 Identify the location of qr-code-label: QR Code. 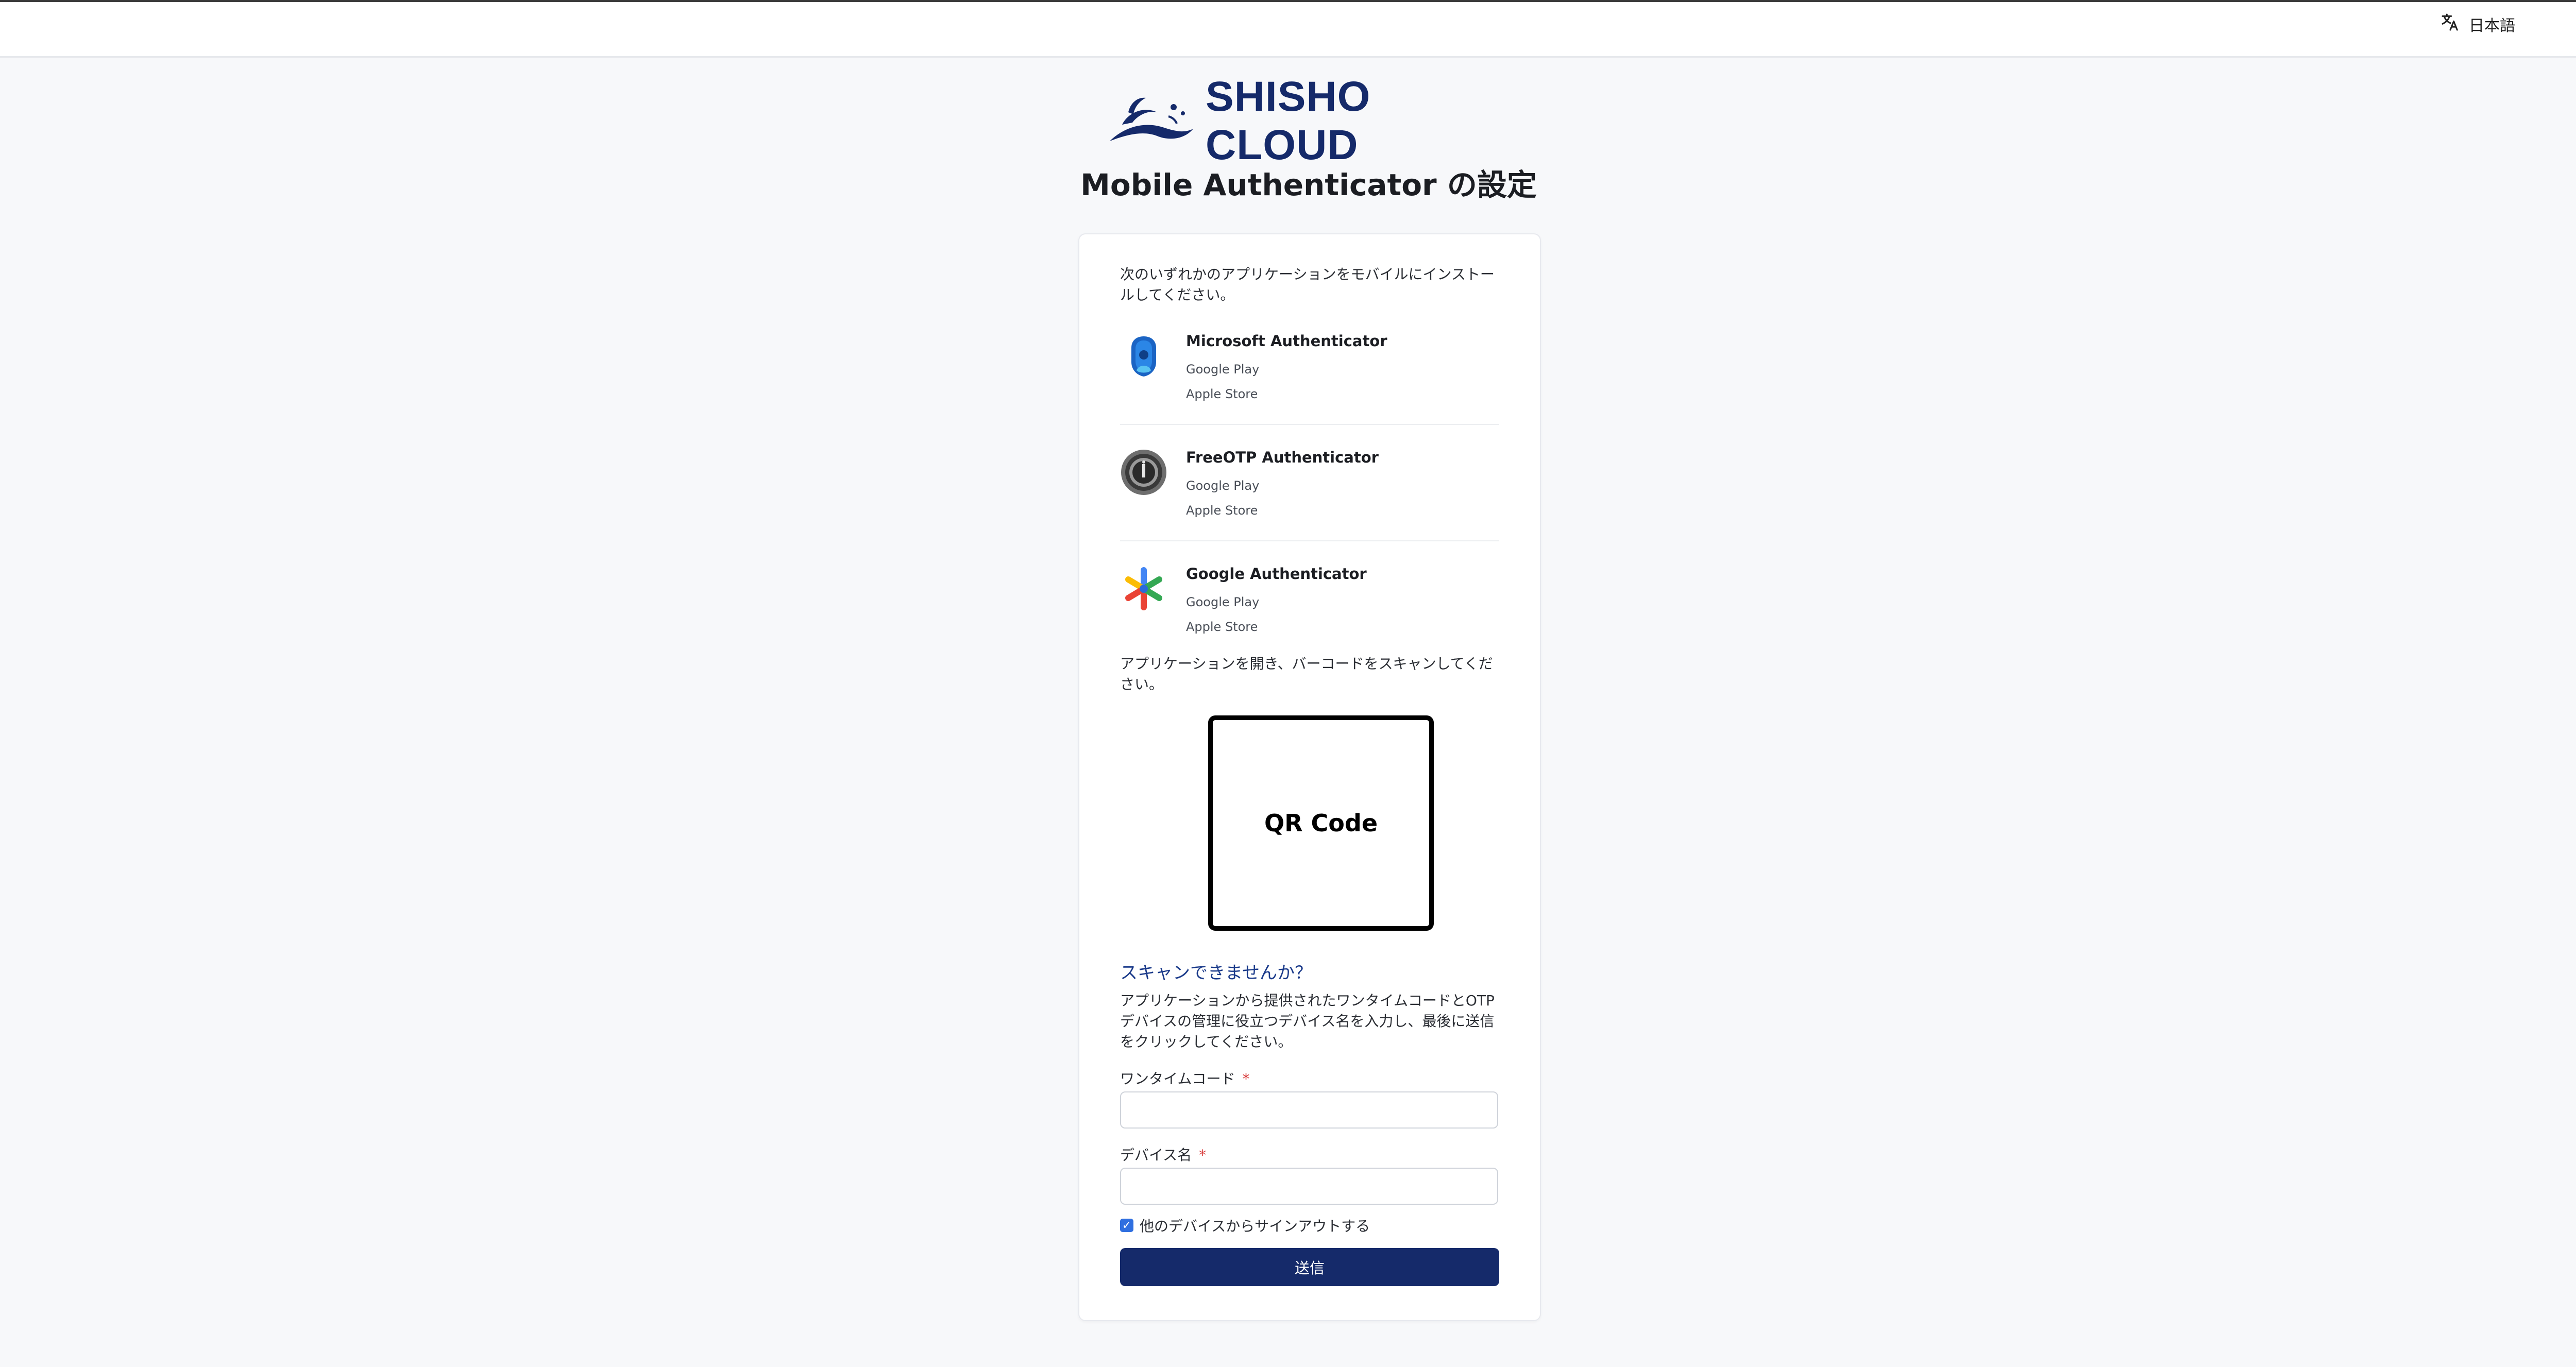
(1321, 823).